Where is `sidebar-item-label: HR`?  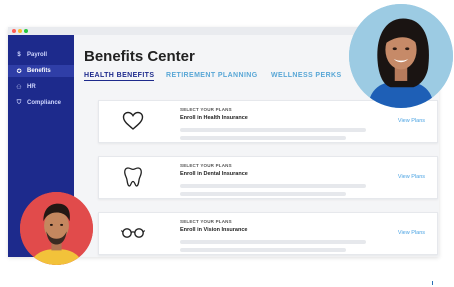 sidebar-item-label: HR is located at coordinates (31, 87).